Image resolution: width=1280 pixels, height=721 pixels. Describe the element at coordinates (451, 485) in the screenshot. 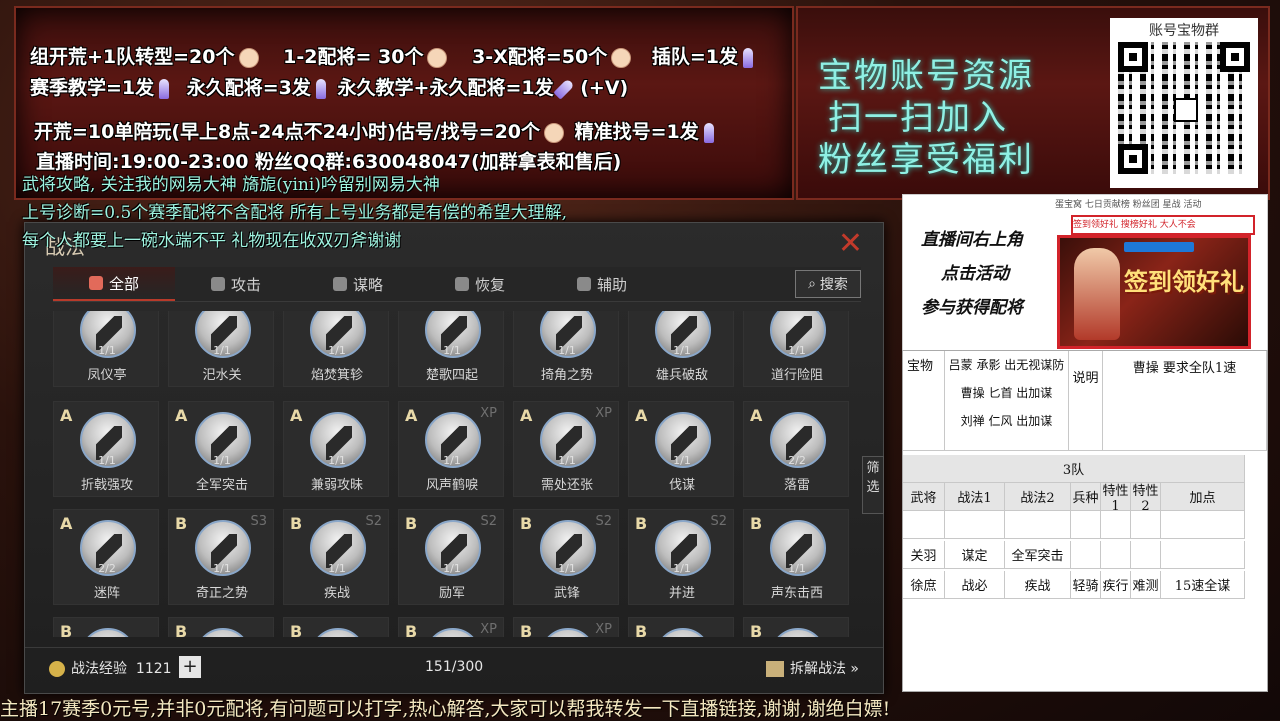

I see `tactic-name: 风声鹤唳` at that location.